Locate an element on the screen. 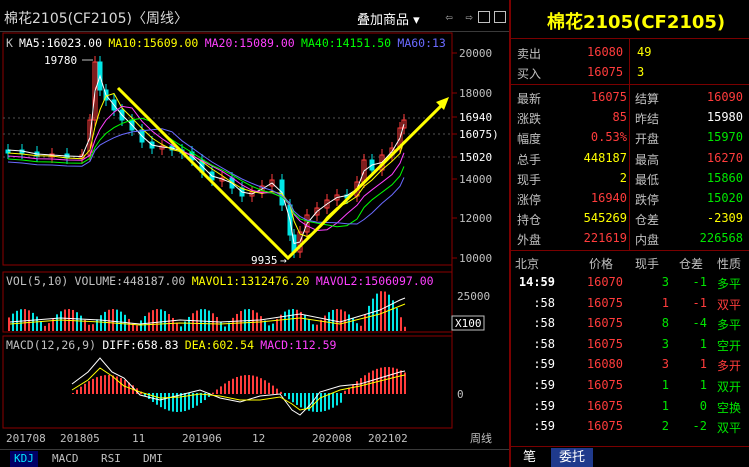 This screenshot has height=467, width=749. grid-icon is located at coordinates (500, 17).